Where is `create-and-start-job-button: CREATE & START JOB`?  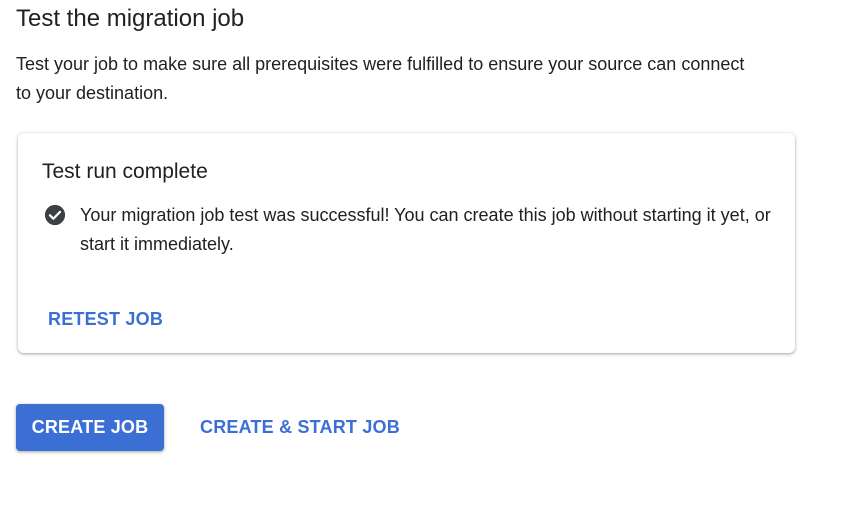 create-and-start-job-button: CREATE & START JOB is located at coordinates (300, 427).